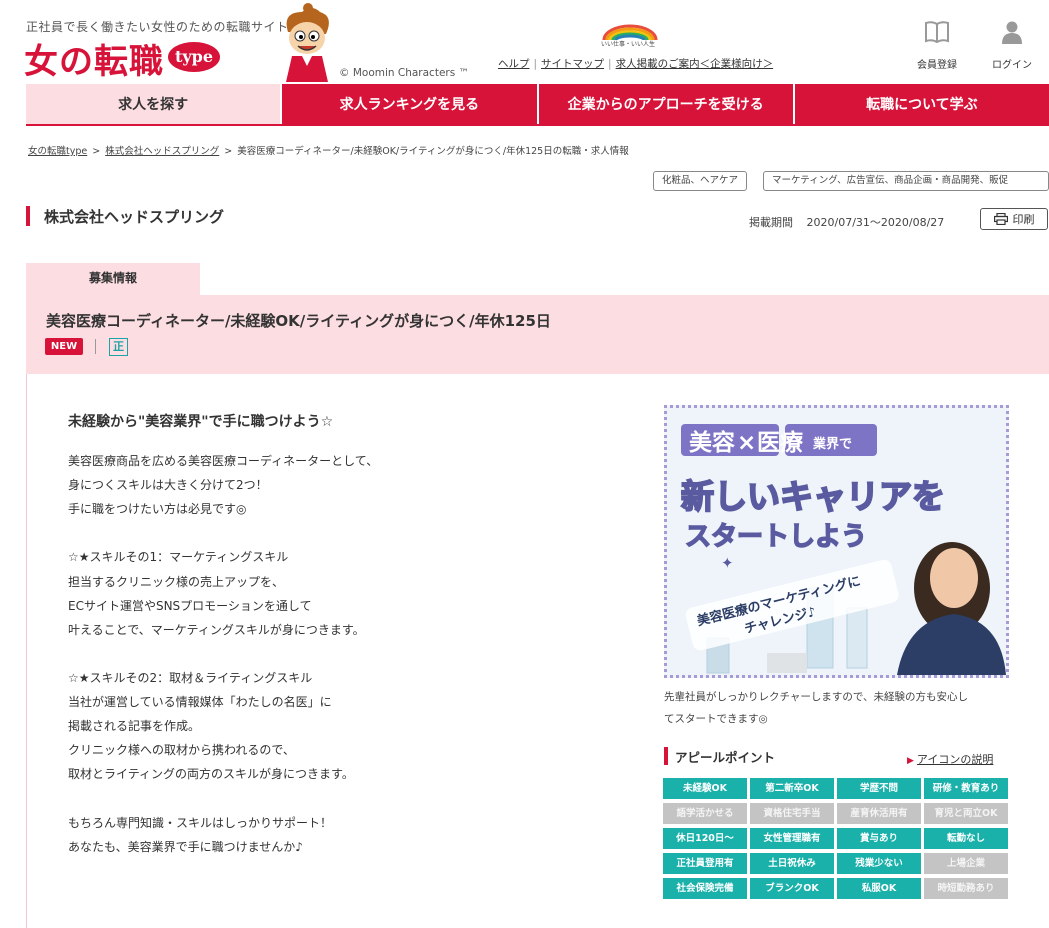 This screenshot has height=928, width=1049. Describe the element at coordinates (64, 346) in the screenshot. I see `new-badge: NEW` at that location.